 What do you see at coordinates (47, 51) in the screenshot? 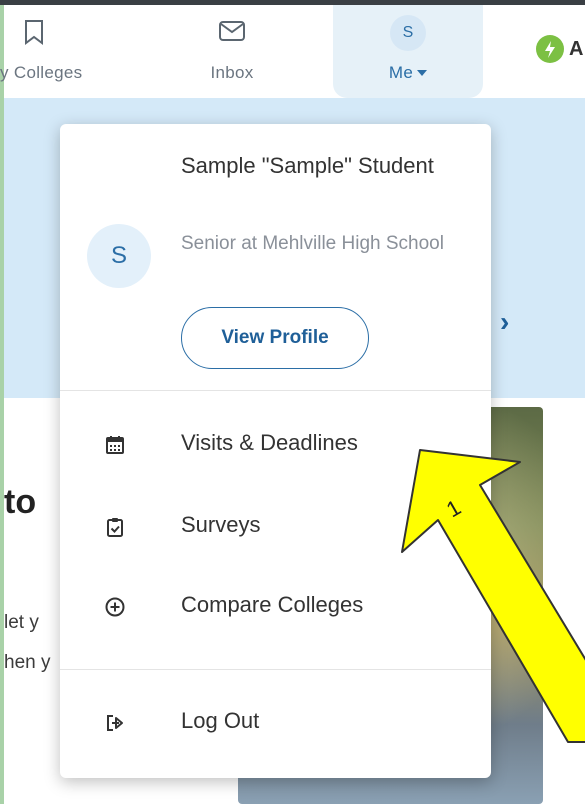
I see `nav-my-colleges: My Colleges` at bounding box center [47, 51].